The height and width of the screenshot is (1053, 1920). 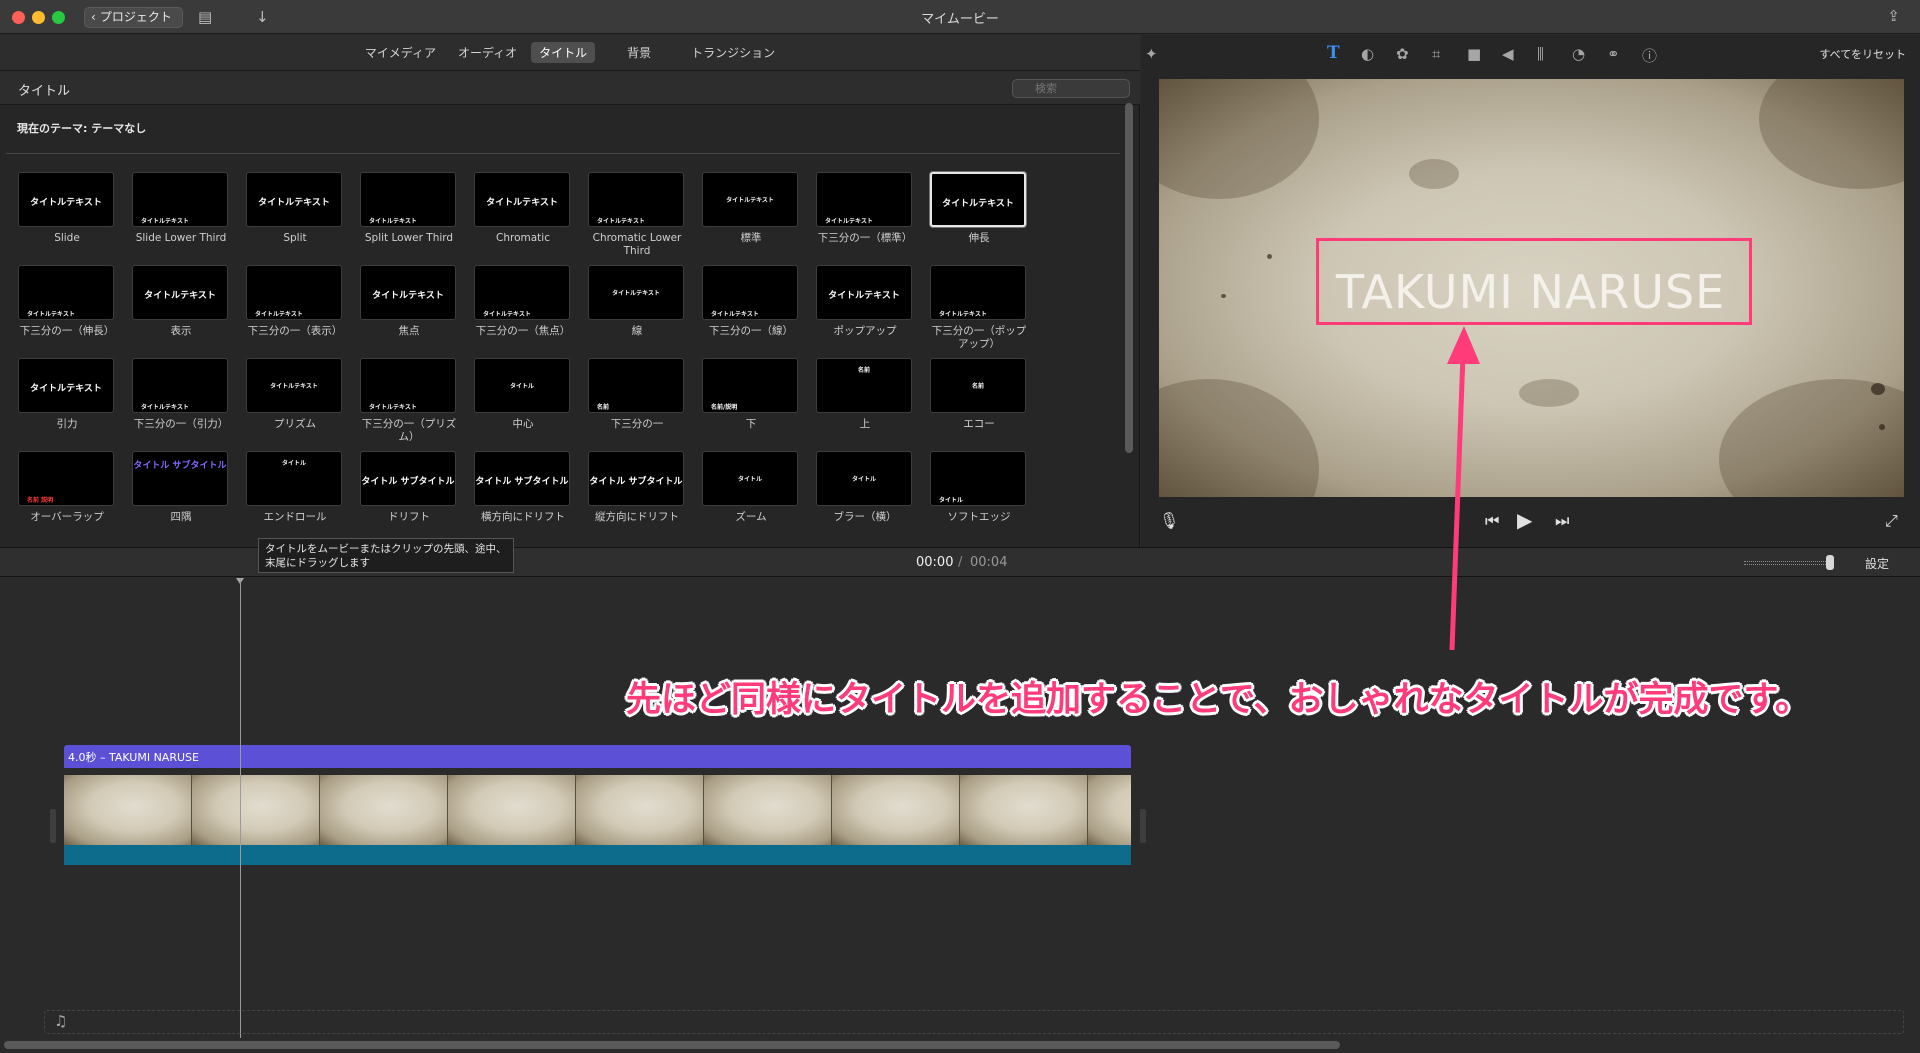 I want to click on annotation-caption: 先ほど同様にタイトルを追加することで、おしゃれなタイトルが完成です。, so click(x=1218, y=700).